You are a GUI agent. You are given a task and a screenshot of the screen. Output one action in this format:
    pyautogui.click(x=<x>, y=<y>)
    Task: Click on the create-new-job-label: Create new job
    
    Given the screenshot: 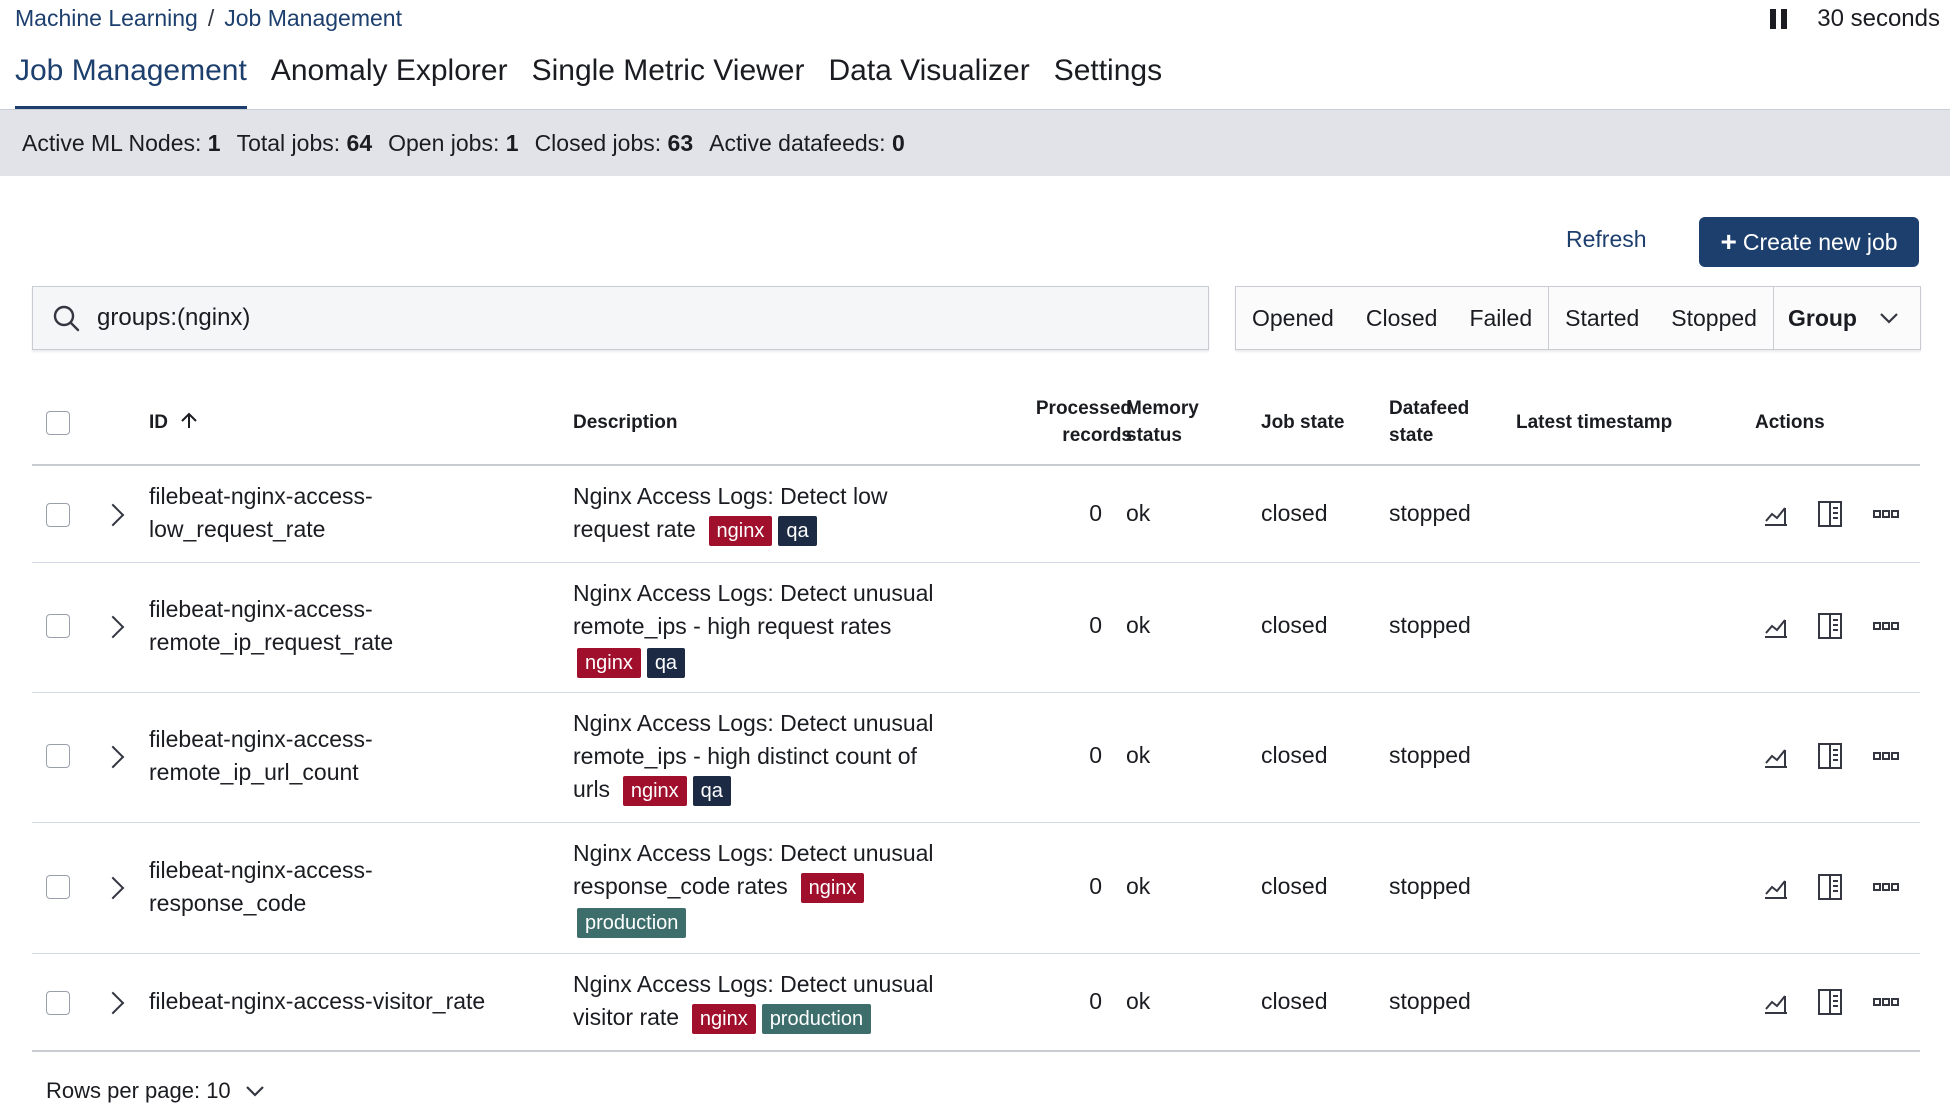 What is the action you would take?
    pyautogui.click(x=1820, y=241)
    